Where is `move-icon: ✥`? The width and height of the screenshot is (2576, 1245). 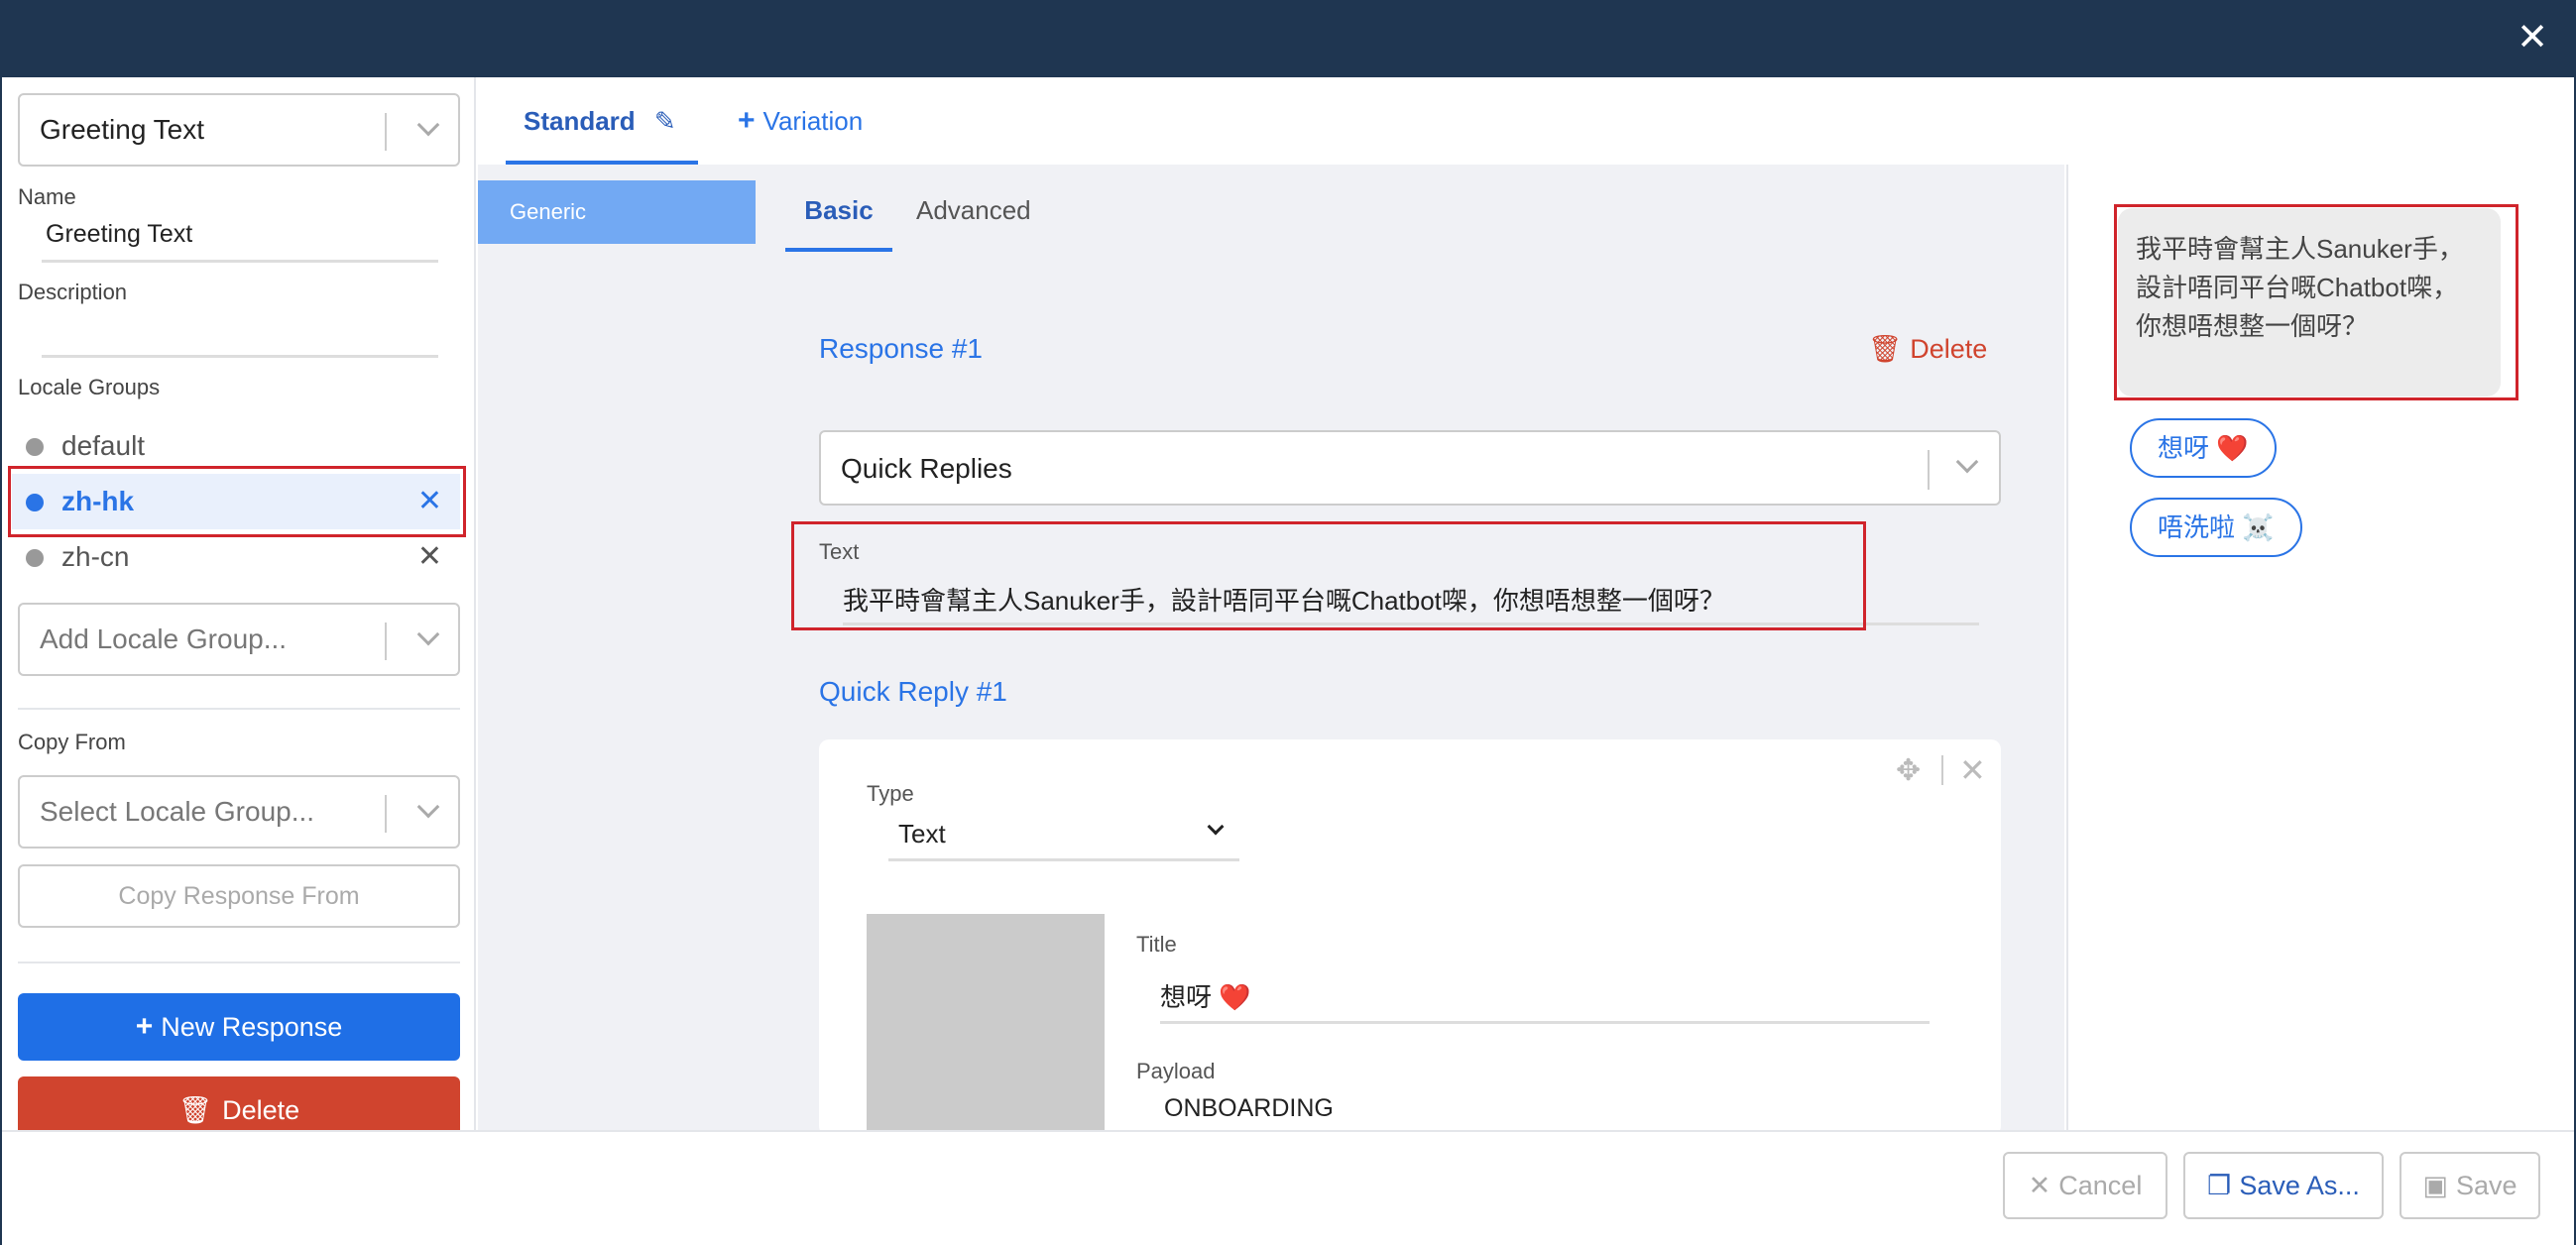 move-icon: ✥ is located at coordinates (1909, 770).